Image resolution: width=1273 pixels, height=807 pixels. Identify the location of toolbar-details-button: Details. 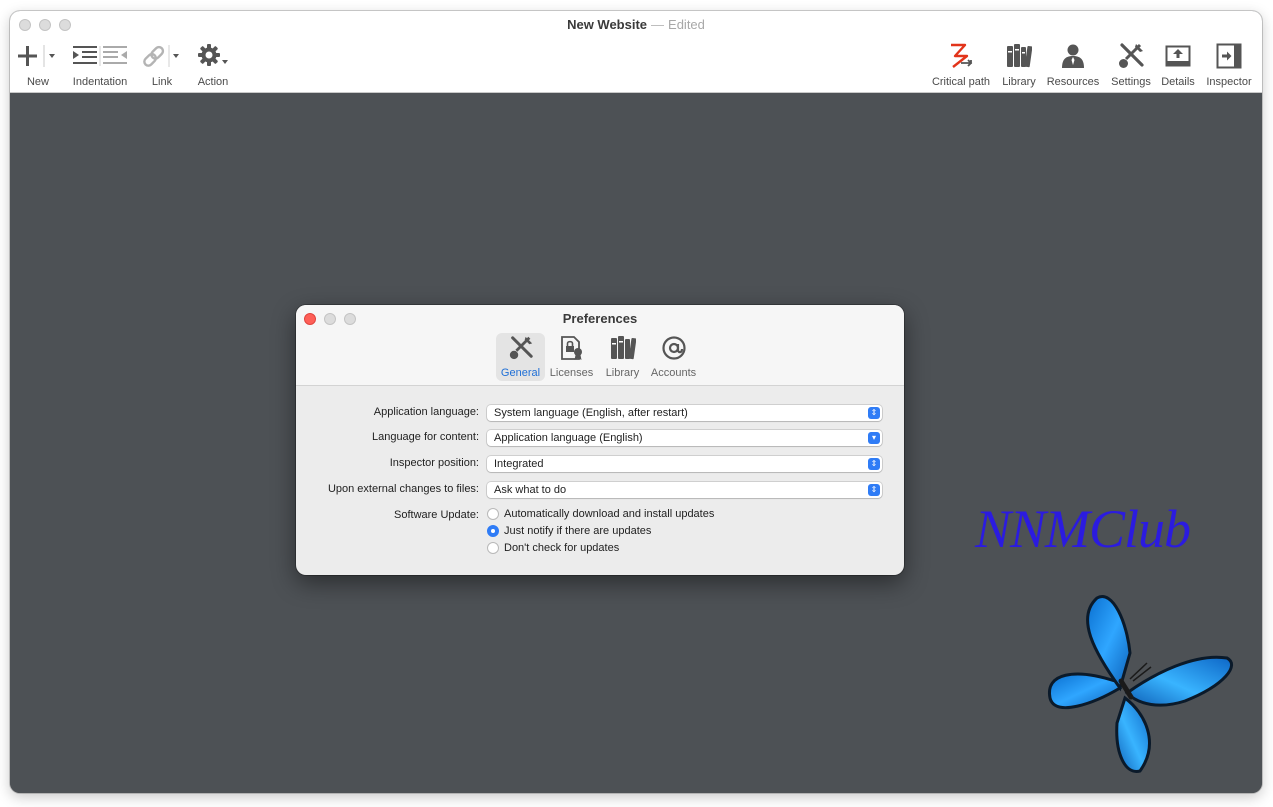
(1178, 65).